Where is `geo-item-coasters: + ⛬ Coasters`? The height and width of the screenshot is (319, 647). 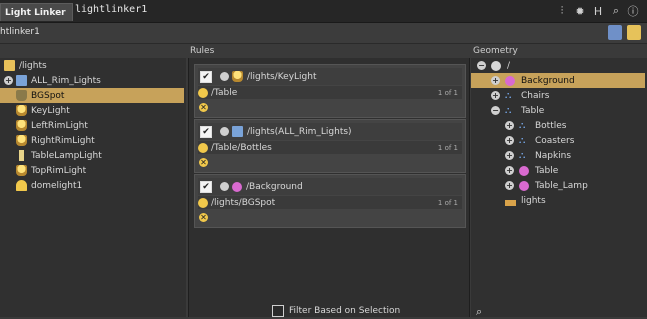
geo-item-coasters: + ⛬ Coasters is located at coordinates (559, 140).